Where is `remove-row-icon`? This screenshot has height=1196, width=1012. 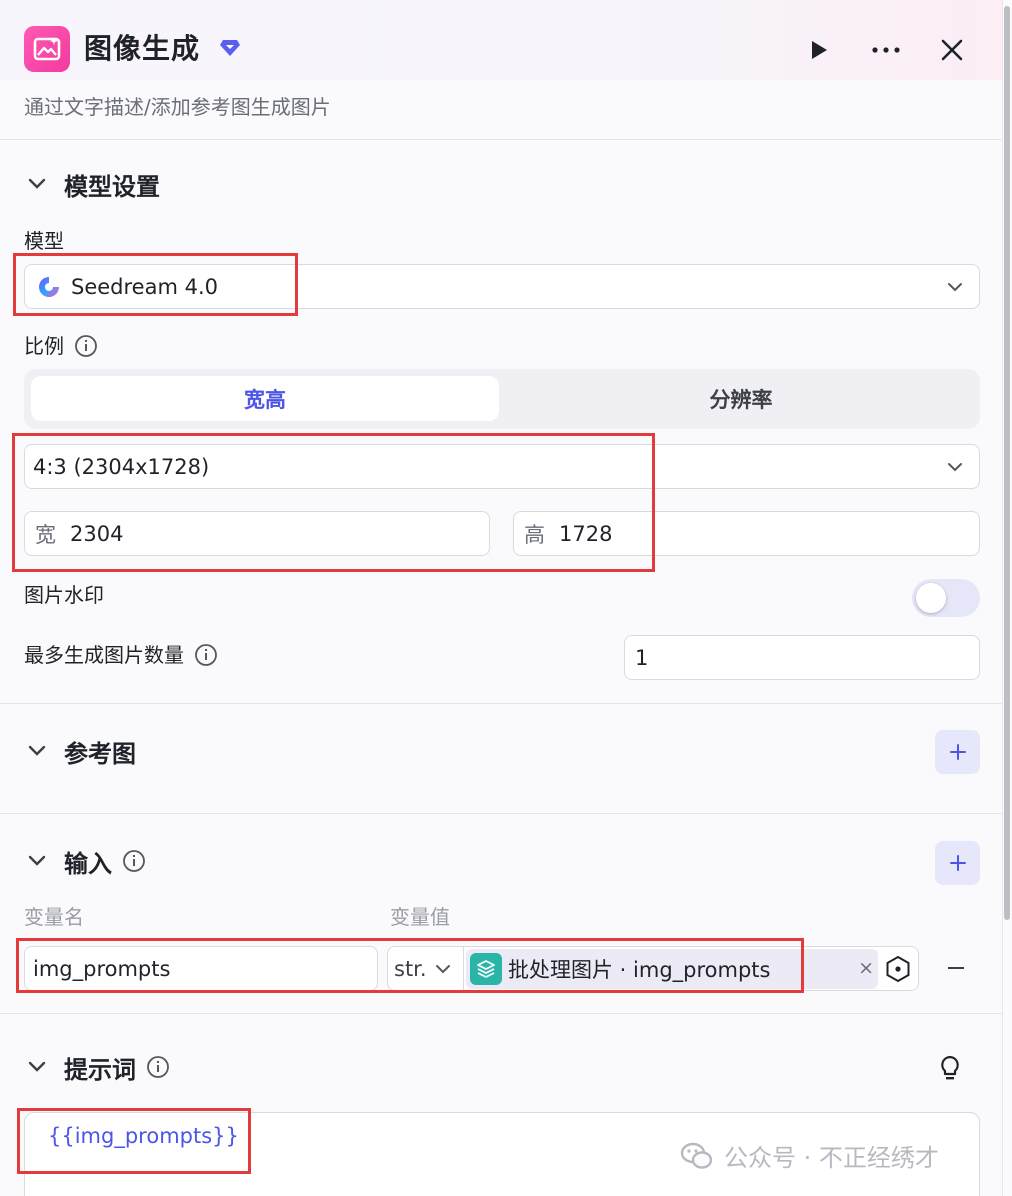
remove-row-icon is located at coordinates (956, 968).